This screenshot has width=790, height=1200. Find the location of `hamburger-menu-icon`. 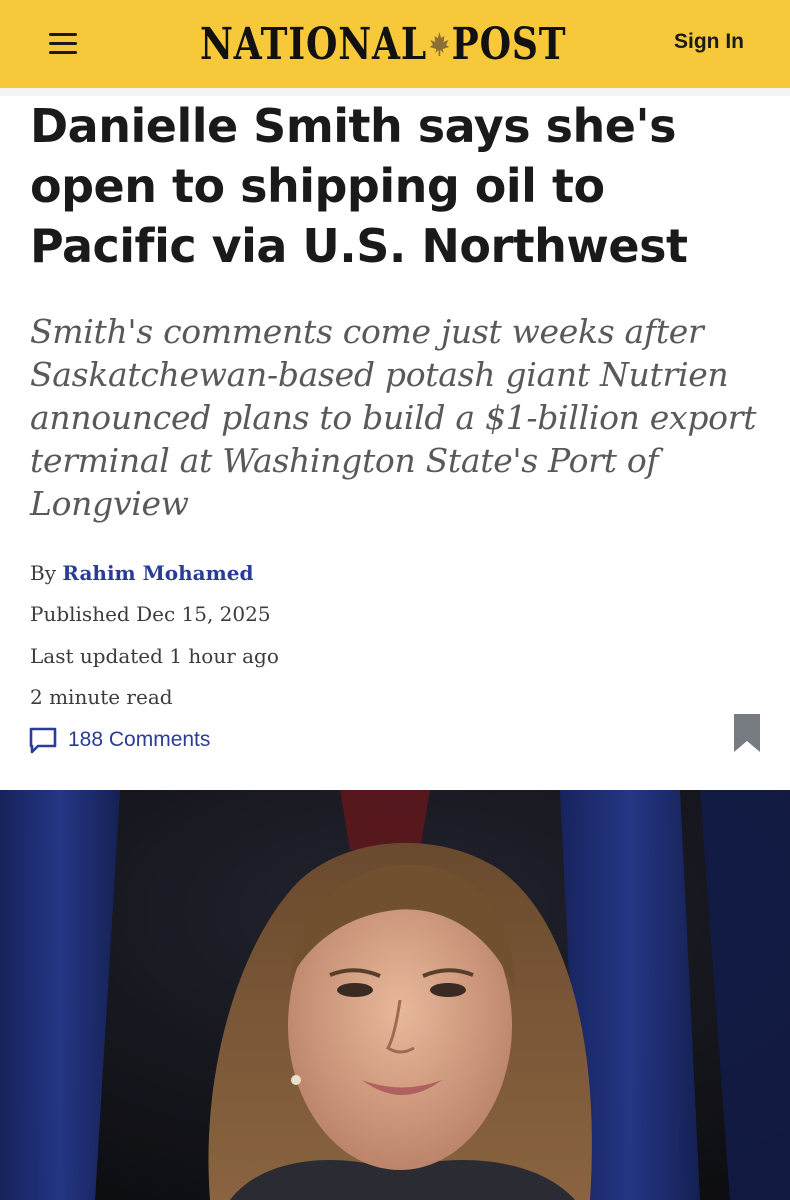

hamburger-menu-icon is located at coordinates (63, 34).